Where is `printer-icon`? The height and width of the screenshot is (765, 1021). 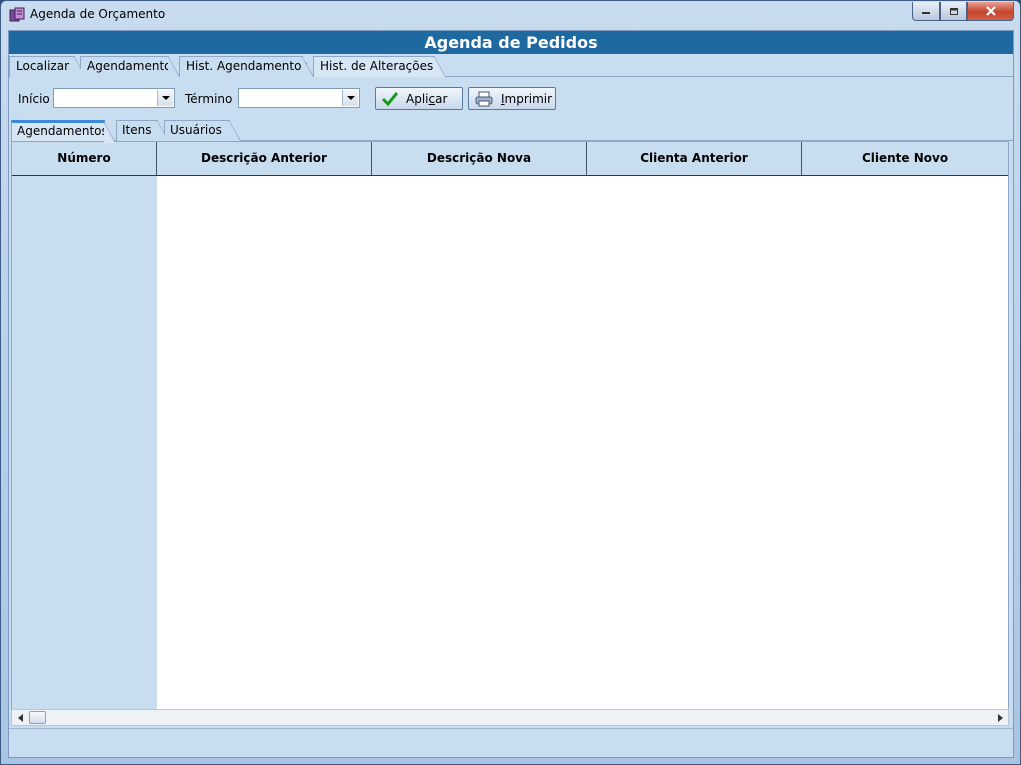
printer-icon is located at coordinates (484, 99).